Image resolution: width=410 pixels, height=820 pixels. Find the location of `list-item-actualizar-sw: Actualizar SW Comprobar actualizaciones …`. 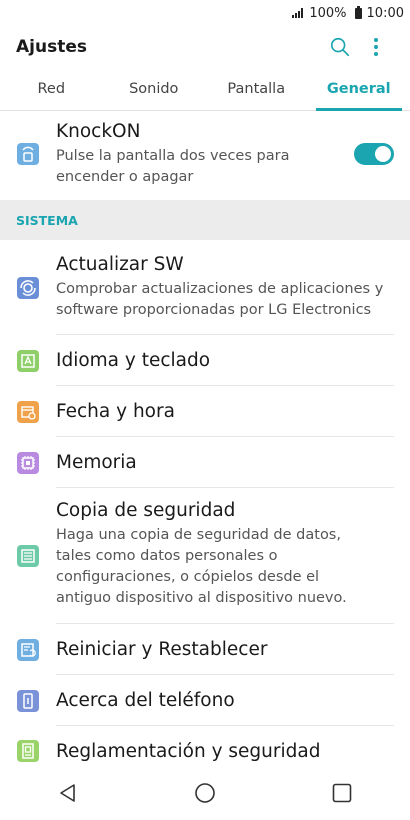

list-item-actualizar-sw: Actualizar SW Comprobar actualizaciones … is located at coordinates (205, 287).